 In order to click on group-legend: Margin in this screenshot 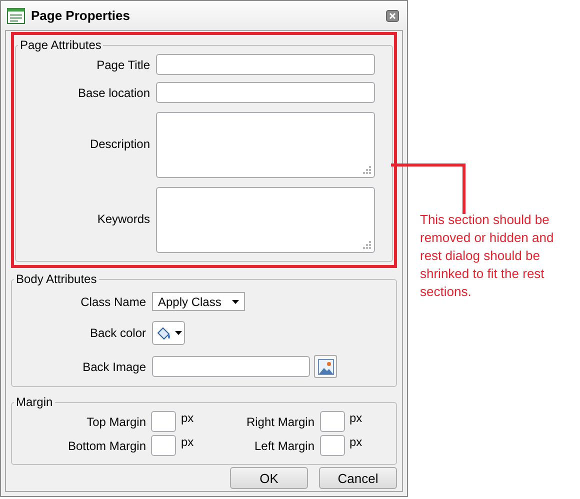, I will do `click(34, 402)`.